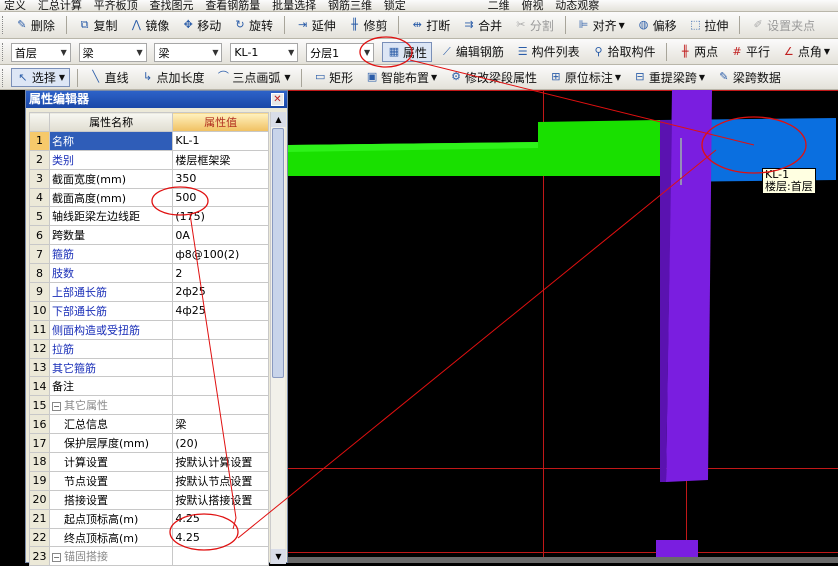  What do you see at coordinates (401, 77) in the screenshot?
I see `smart-layout-button: ▣ 智能布置 ▼` at bounding box center [401, 77].